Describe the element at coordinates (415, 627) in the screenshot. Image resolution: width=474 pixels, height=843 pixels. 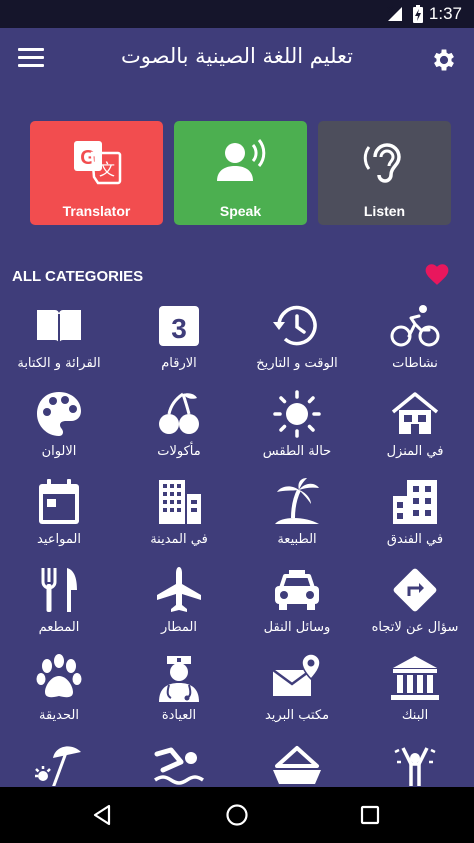
I see `category-label: سؤال عن لاتجاه` at that location.